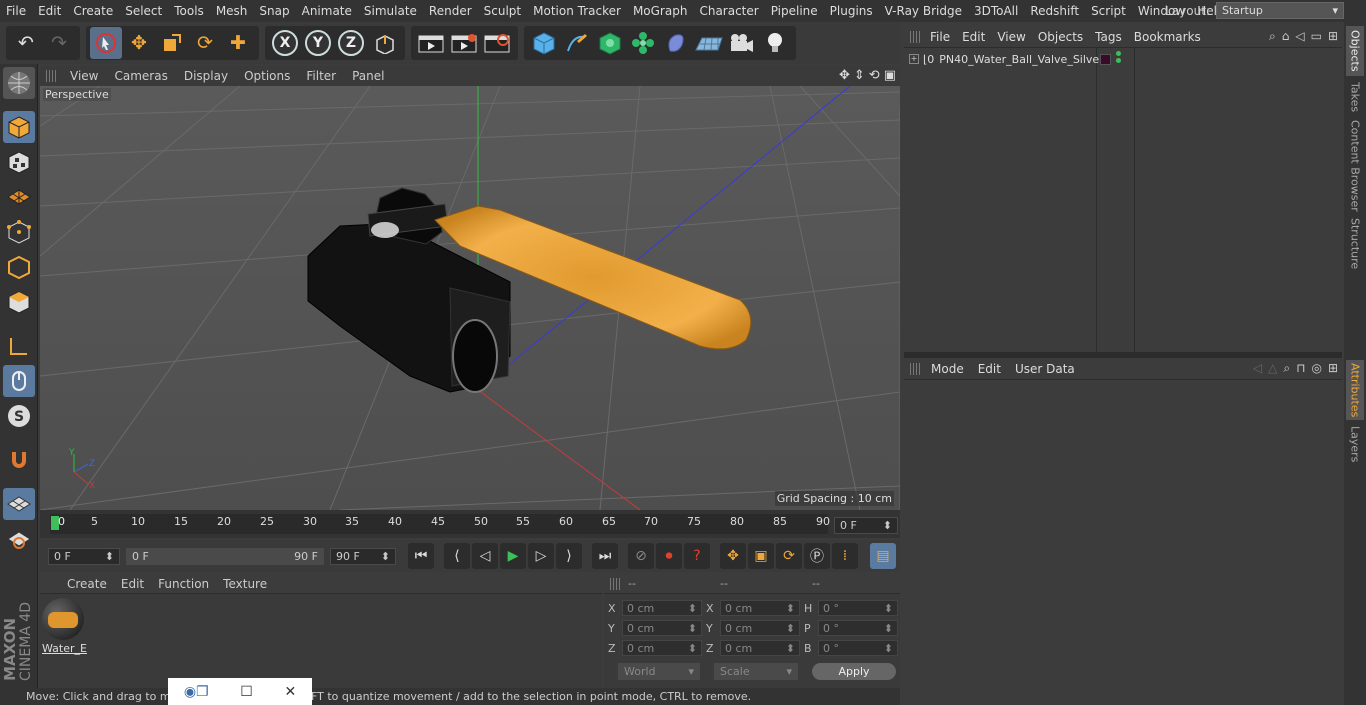 Image resolution: width=1366 pixels, height=705 pixels. Describe the element at coordinates (605, 556) in the screenshot. I see `go-to-end-icon: ⏭` at that location.